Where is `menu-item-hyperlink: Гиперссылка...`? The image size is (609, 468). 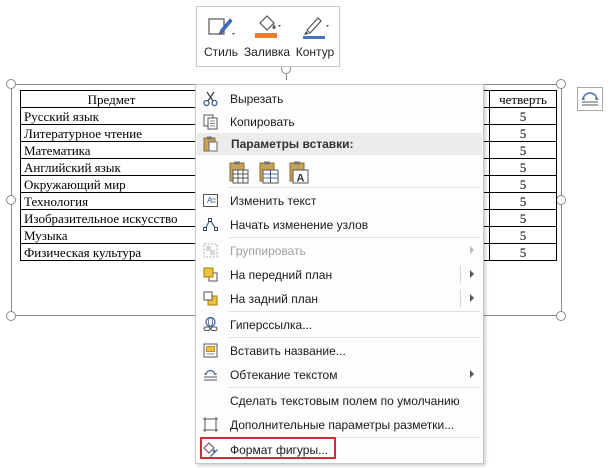 menu-item-hyperlink: Гиперссылка... is located at coordinates (339, 324).